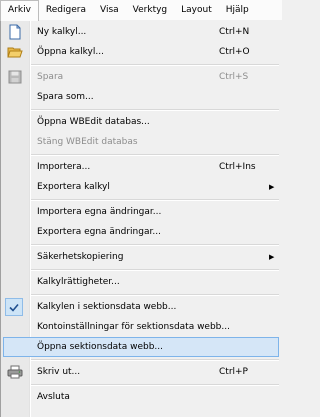  What do you see at coordinates (50, 77) in the screenshot?
I see `menu-item-label: Spara` at bounding box center [50, 77].